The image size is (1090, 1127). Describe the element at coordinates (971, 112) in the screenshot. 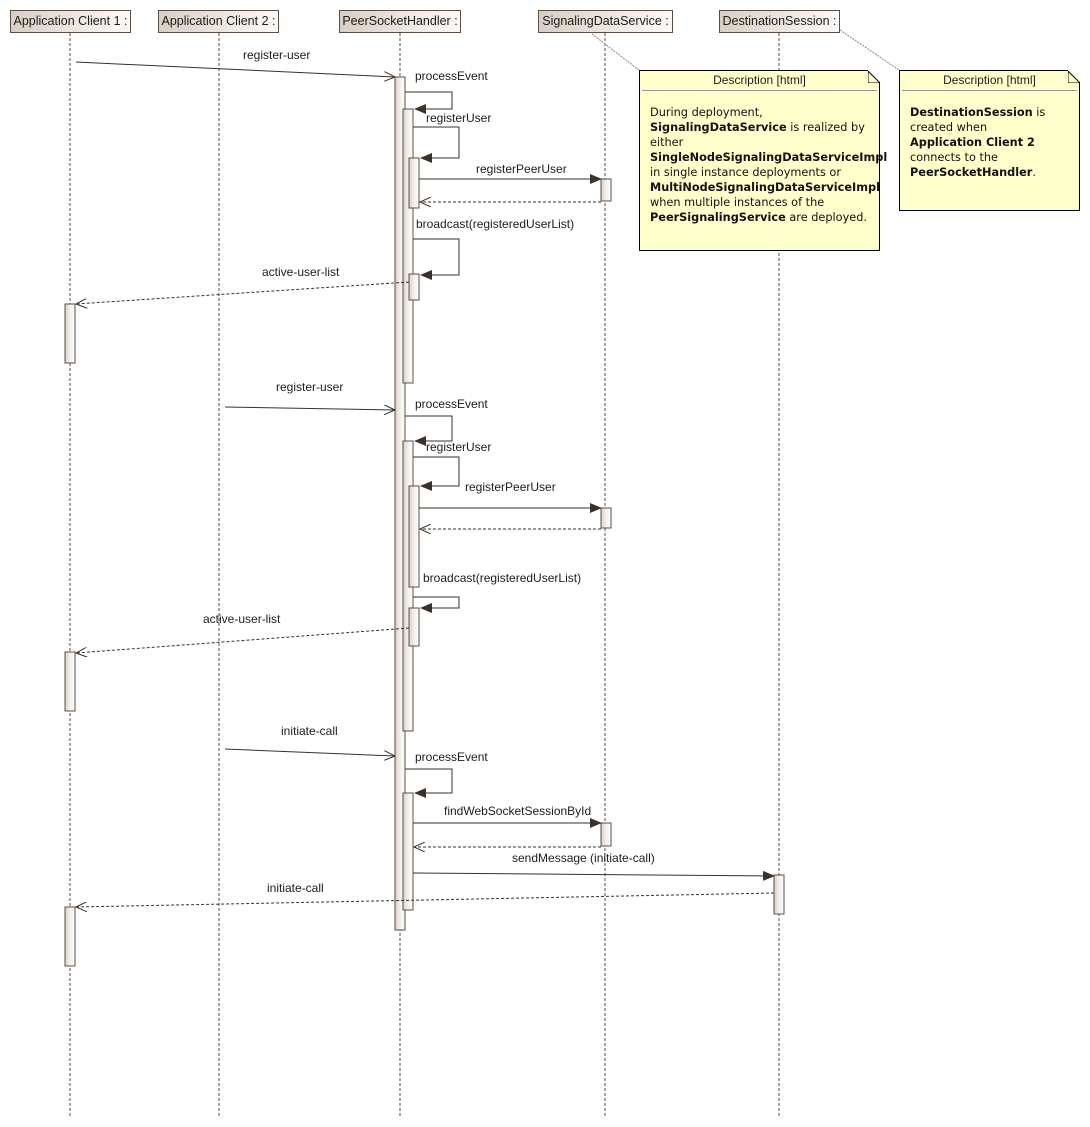

I see `note-bold-text: DestinationSession` at that location.